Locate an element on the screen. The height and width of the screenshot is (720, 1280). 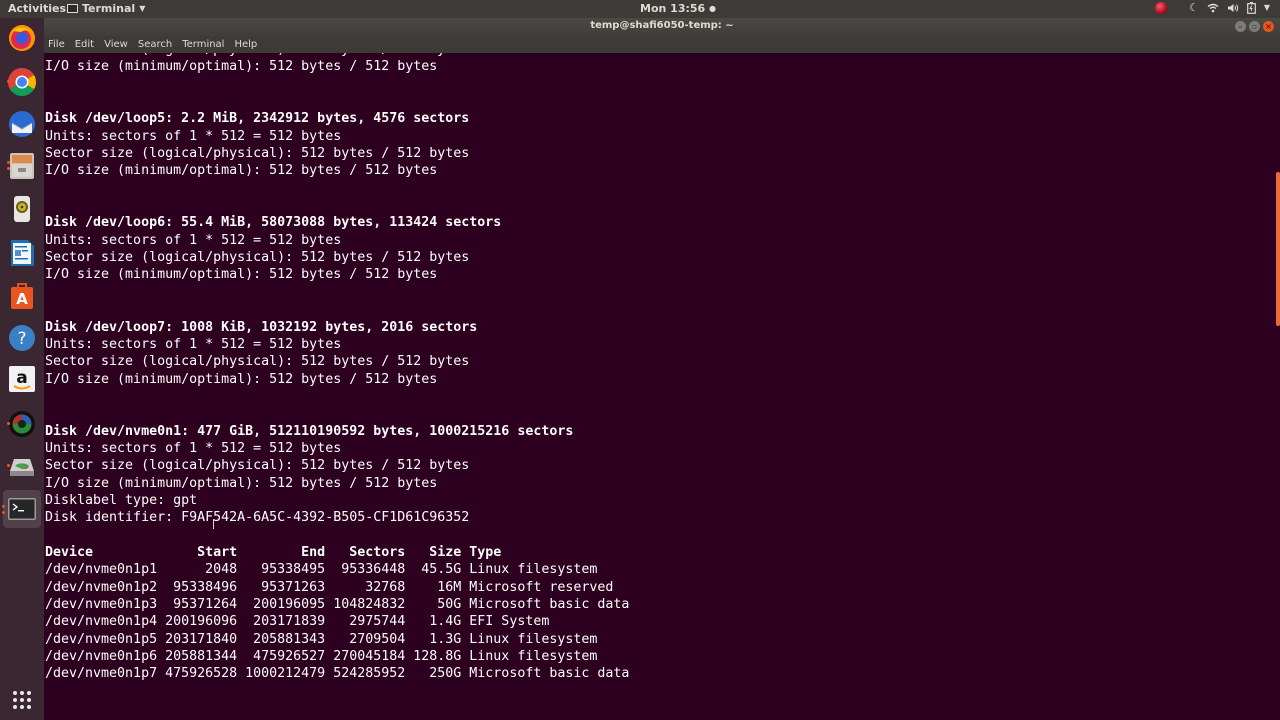
dock-item-terminal is located at coordinates (21, 509).